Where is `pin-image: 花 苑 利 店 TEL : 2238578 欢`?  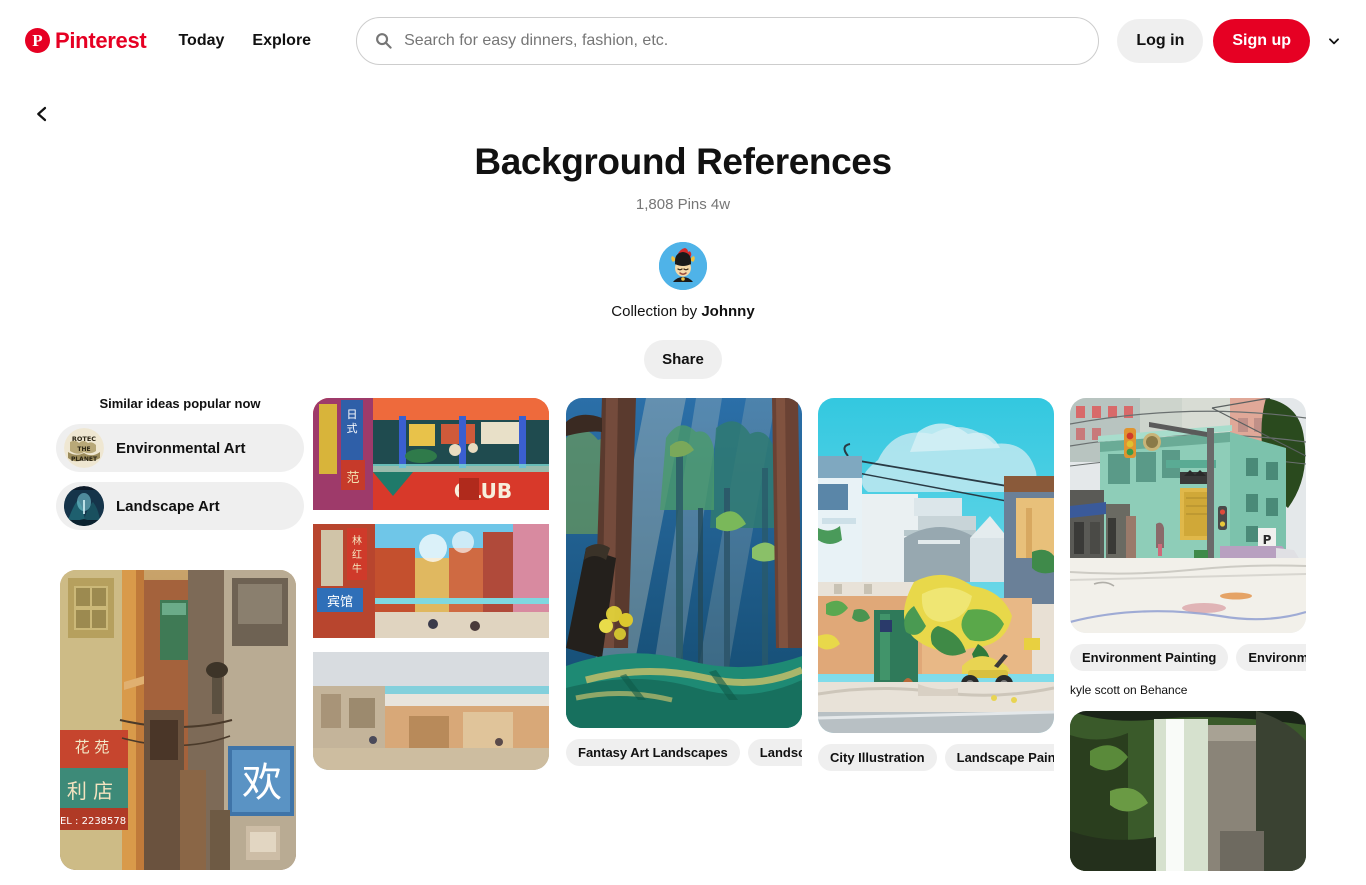
pin-image: 花 苑 利 店 TEL : 2238578 欢 is located at coordinates (178, 720).